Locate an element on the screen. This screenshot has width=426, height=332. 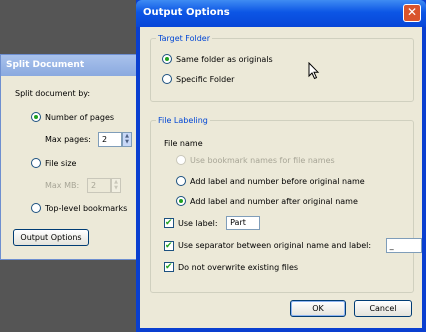
radio-use-bookmark-names-label: Use bookmark names for file names is located at coordinates (262, 160).